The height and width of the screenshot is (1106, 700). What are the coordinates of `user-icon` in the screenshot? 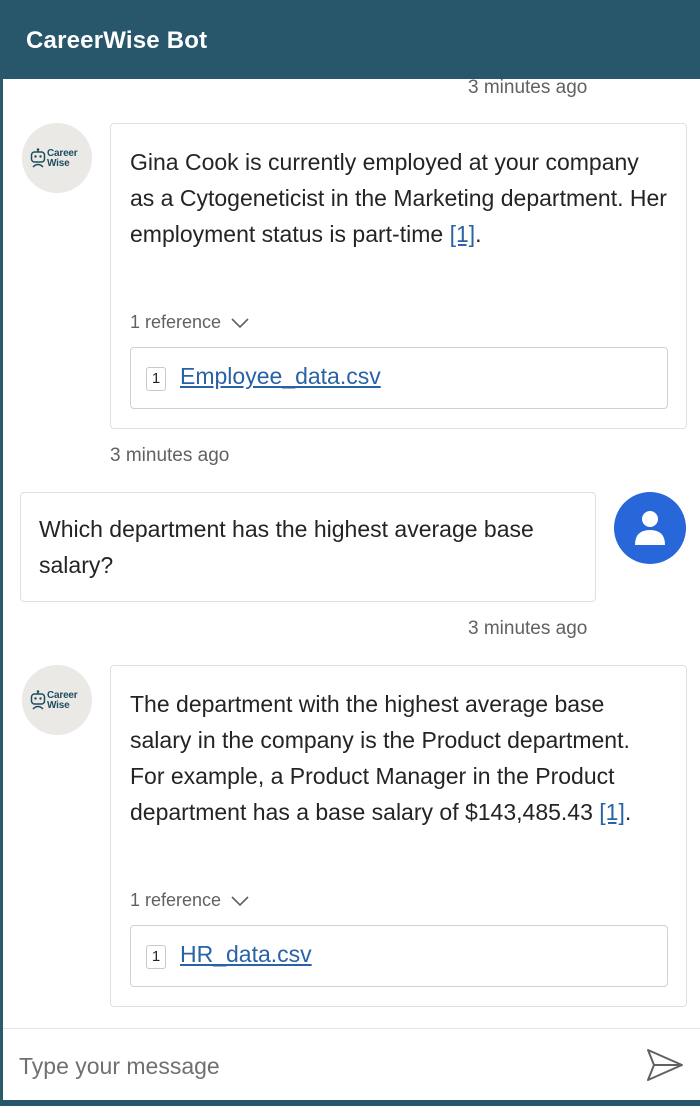 It's located at (650, 528).